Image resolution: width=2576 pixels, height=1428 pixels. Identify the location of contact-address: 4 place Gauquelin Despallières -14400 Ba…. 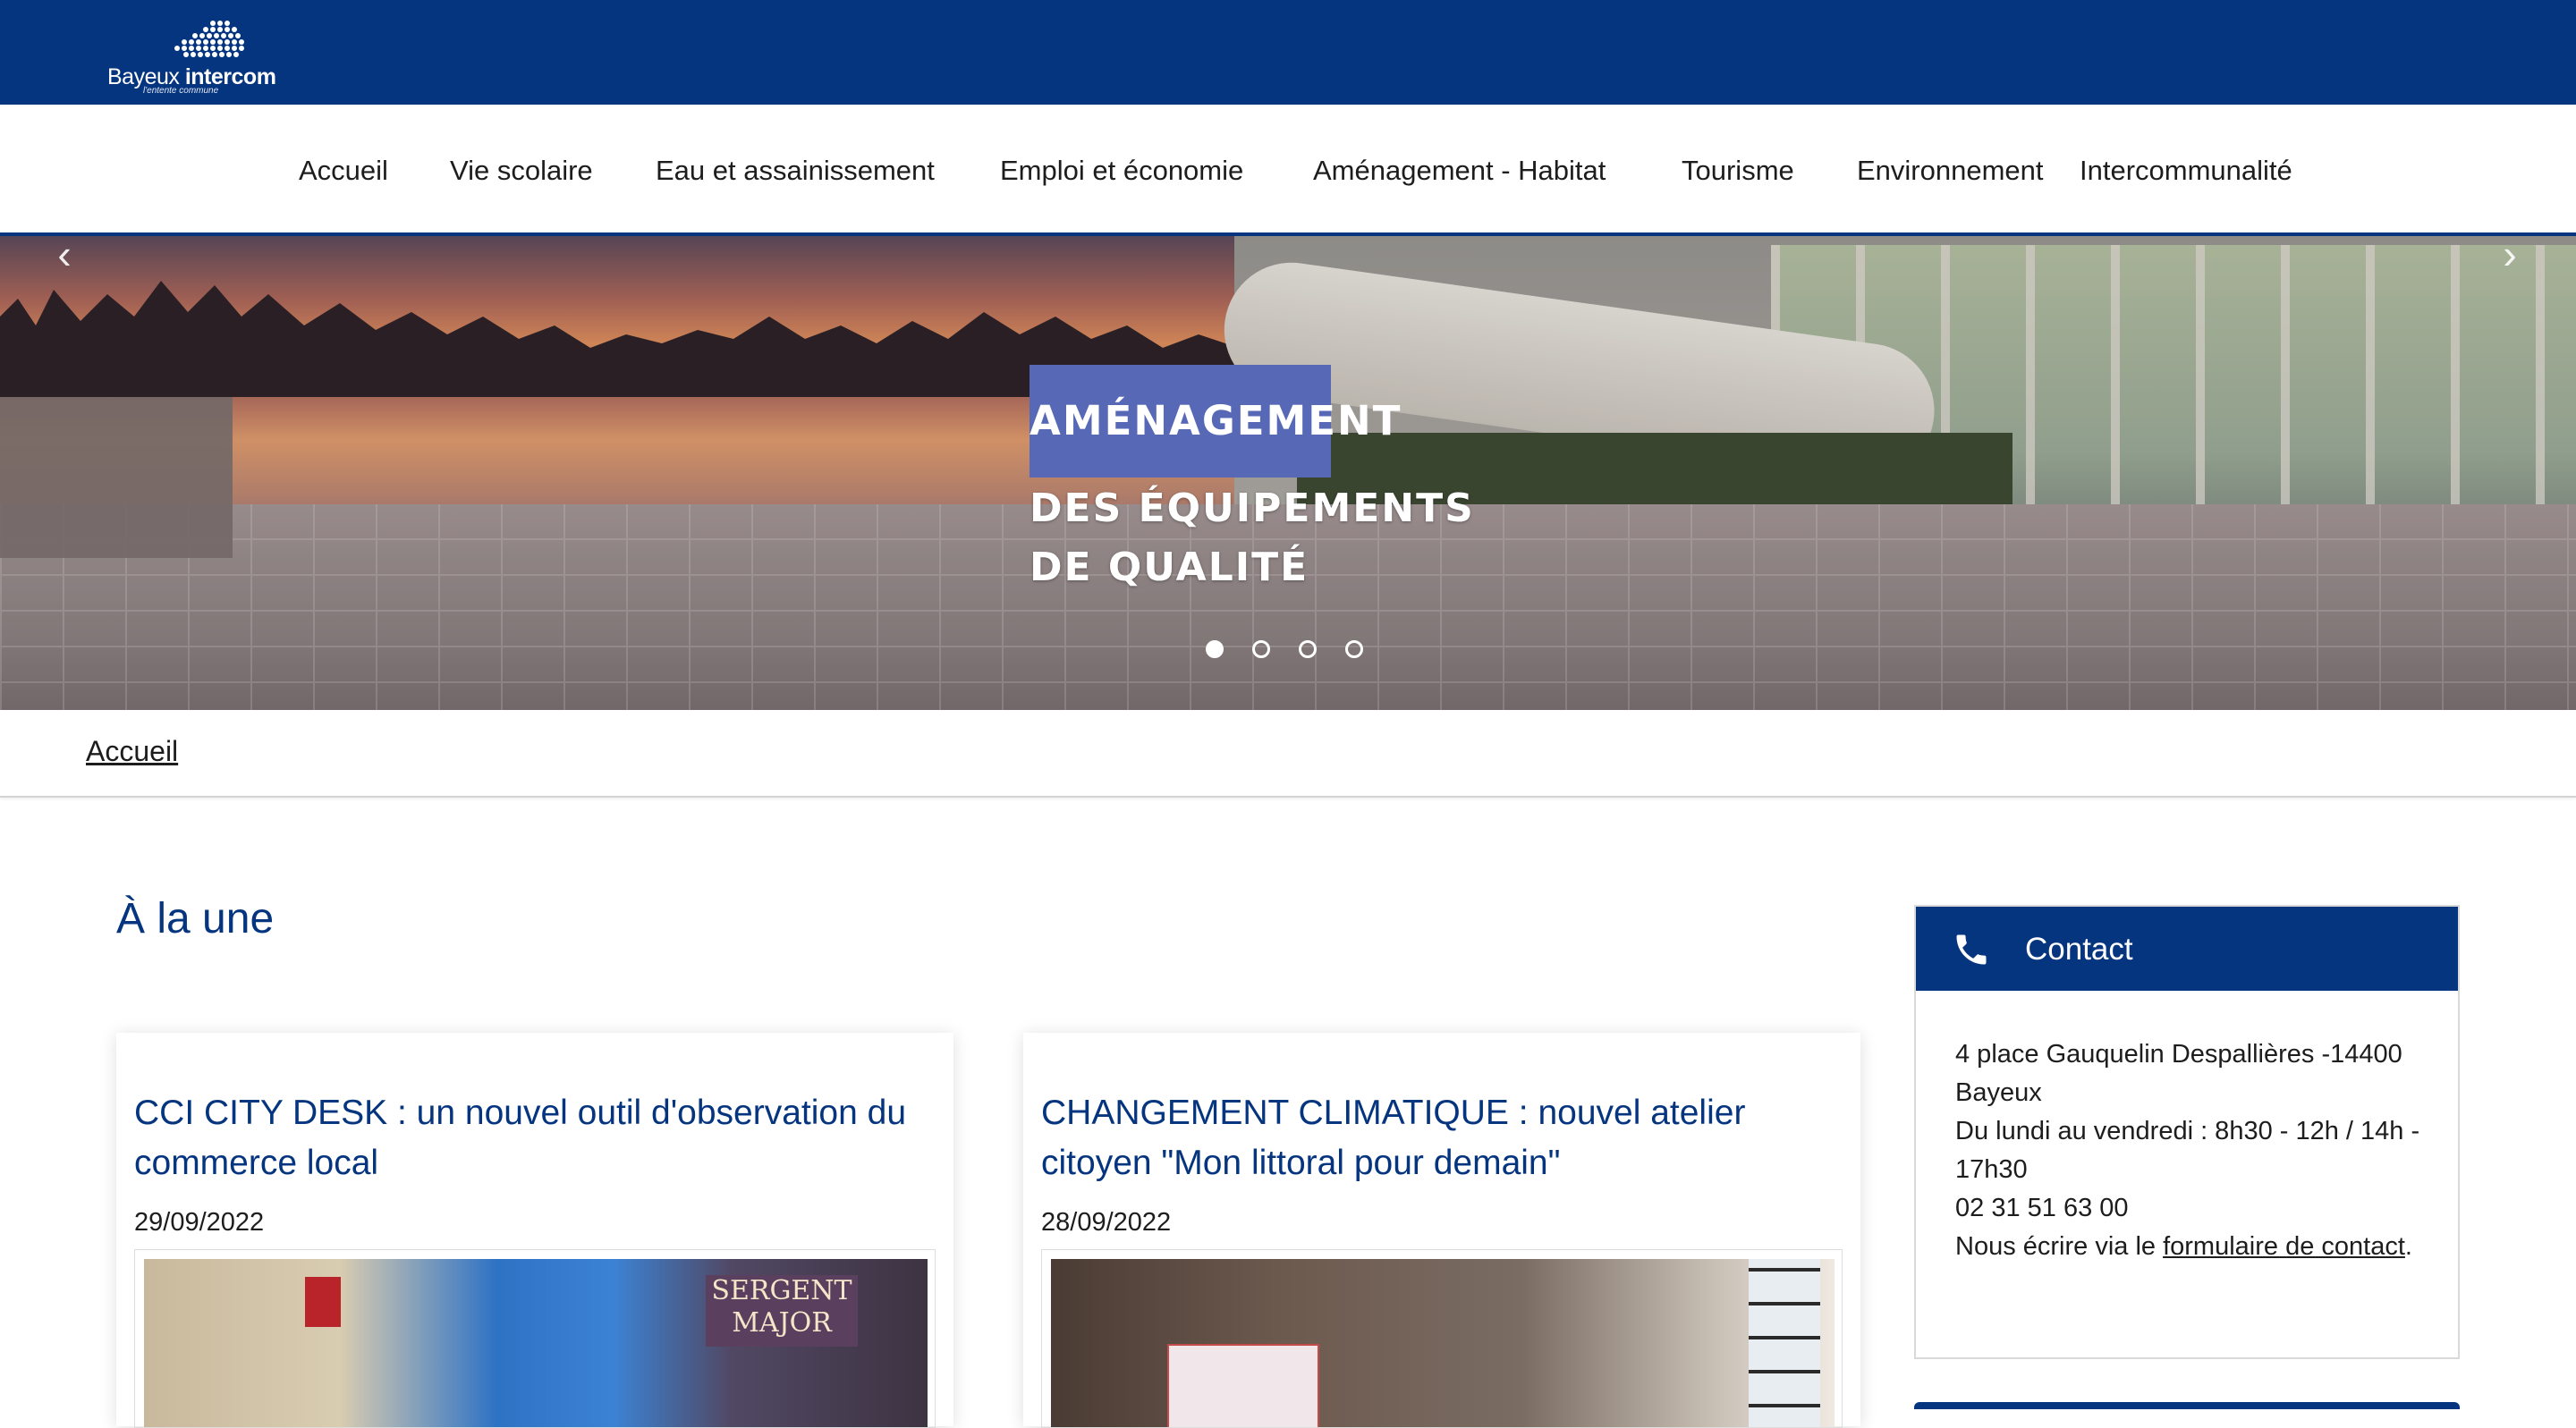
(2178, 1073).